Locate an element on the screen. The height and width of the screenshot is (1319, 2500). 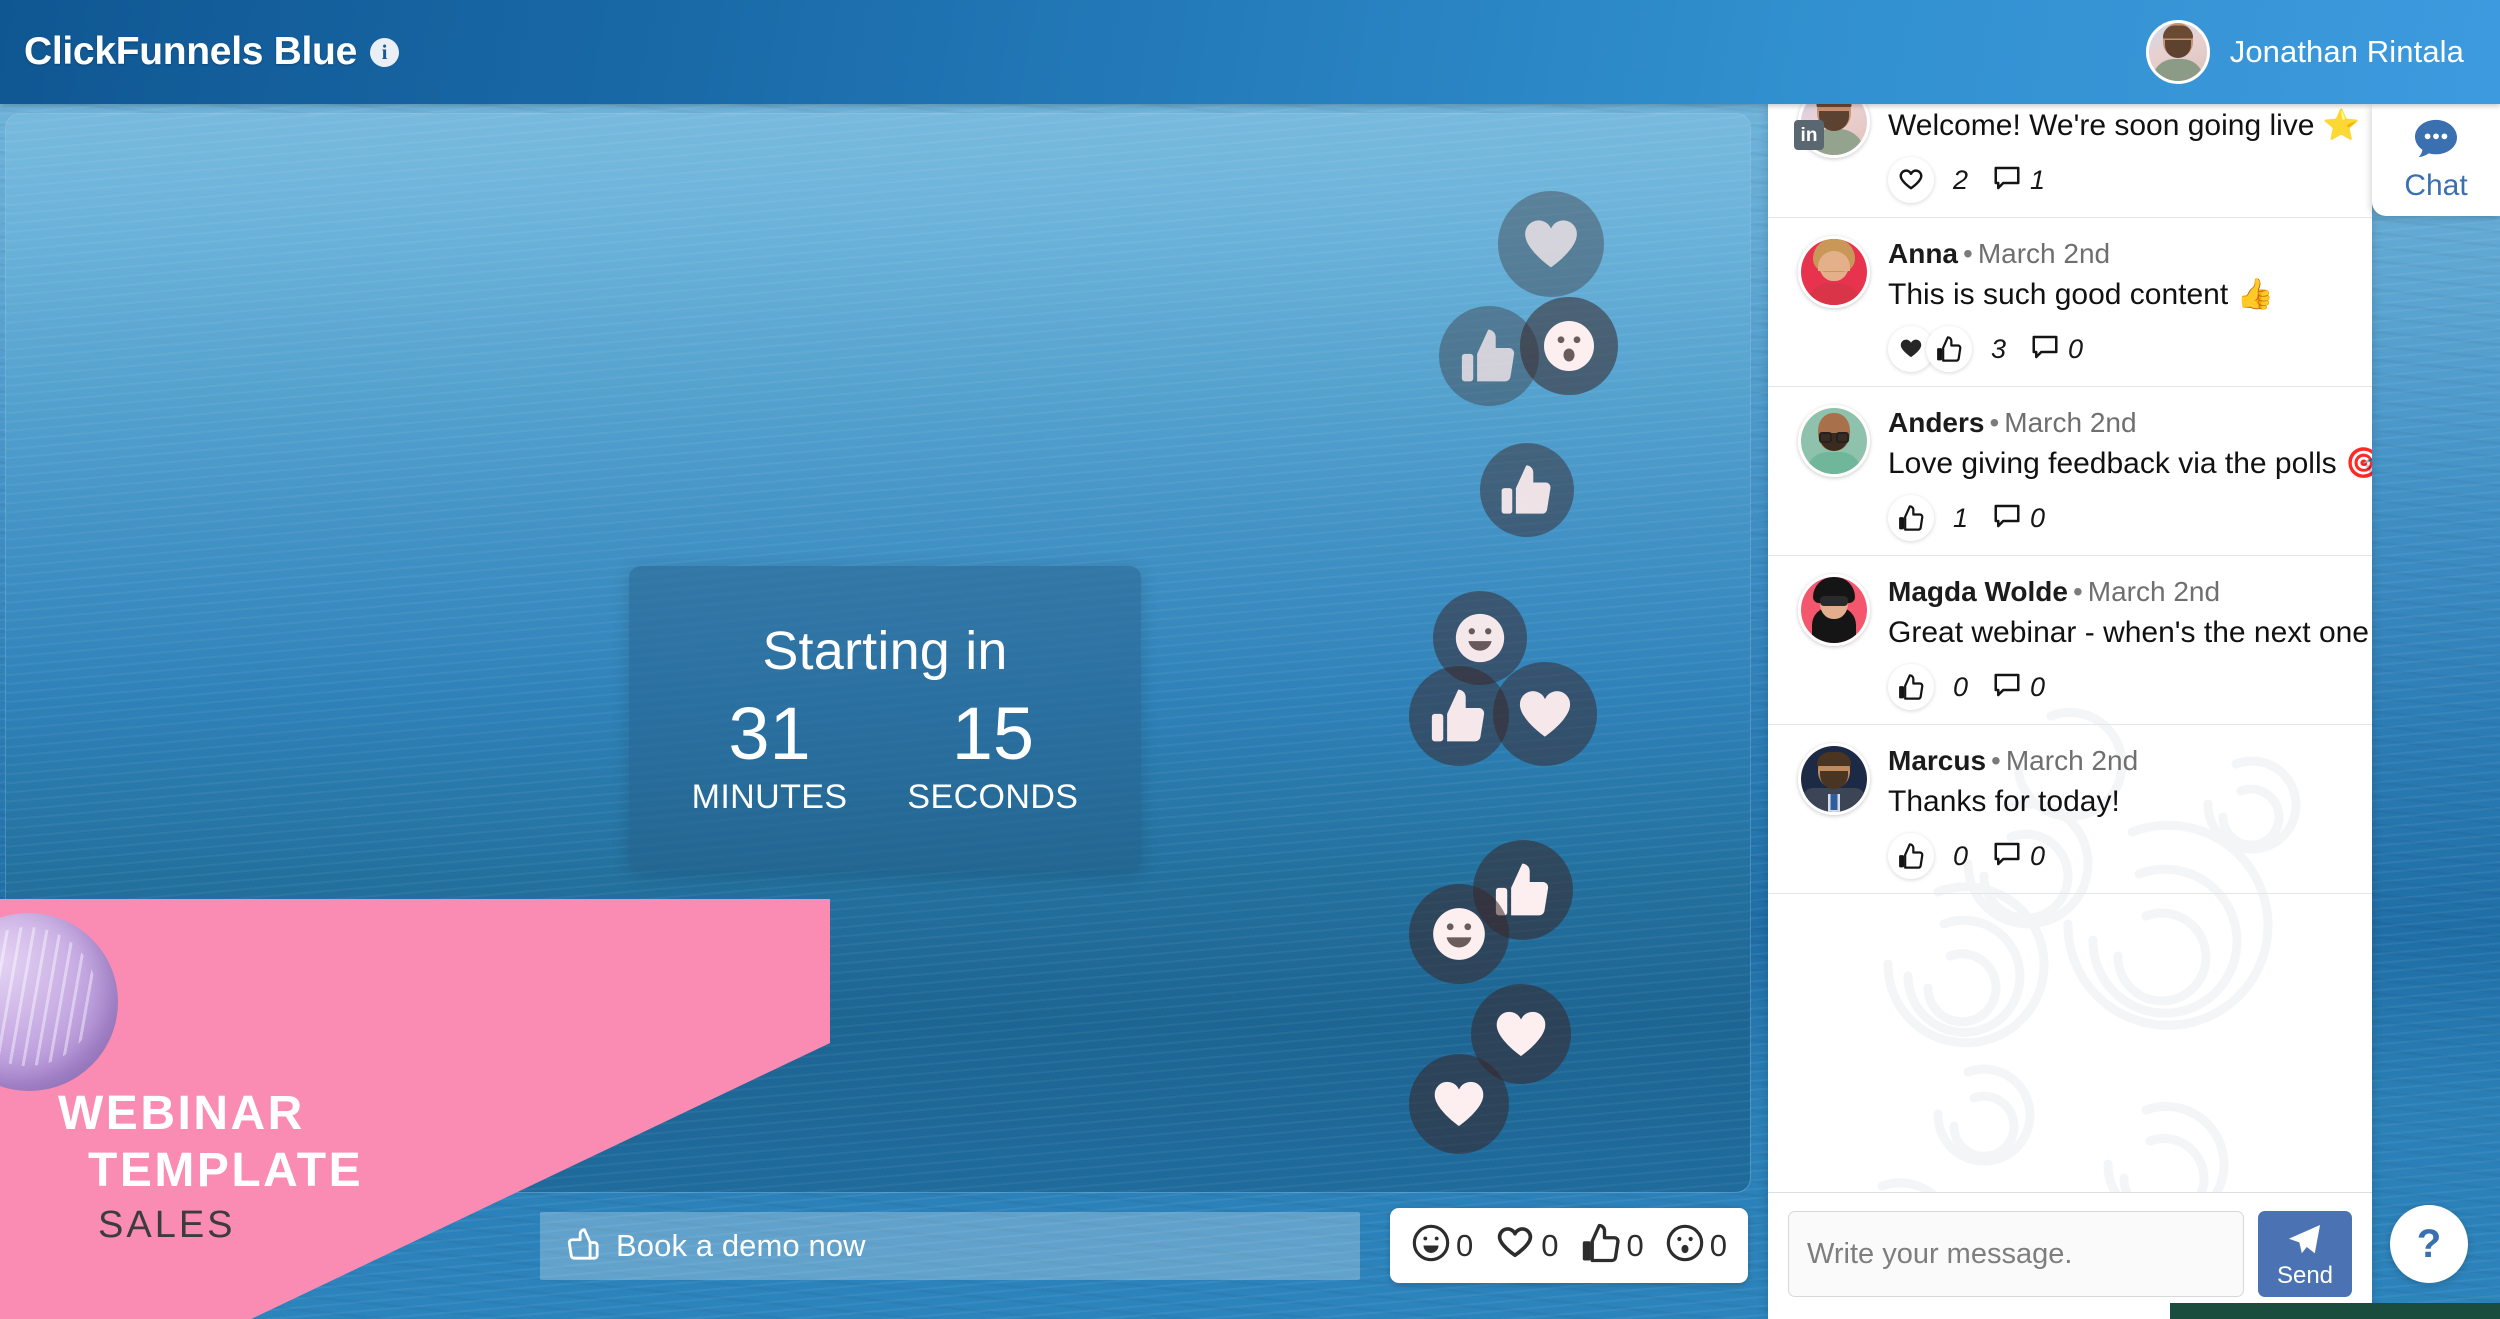
message-author: Anna is located at coordinates (1923, 253).